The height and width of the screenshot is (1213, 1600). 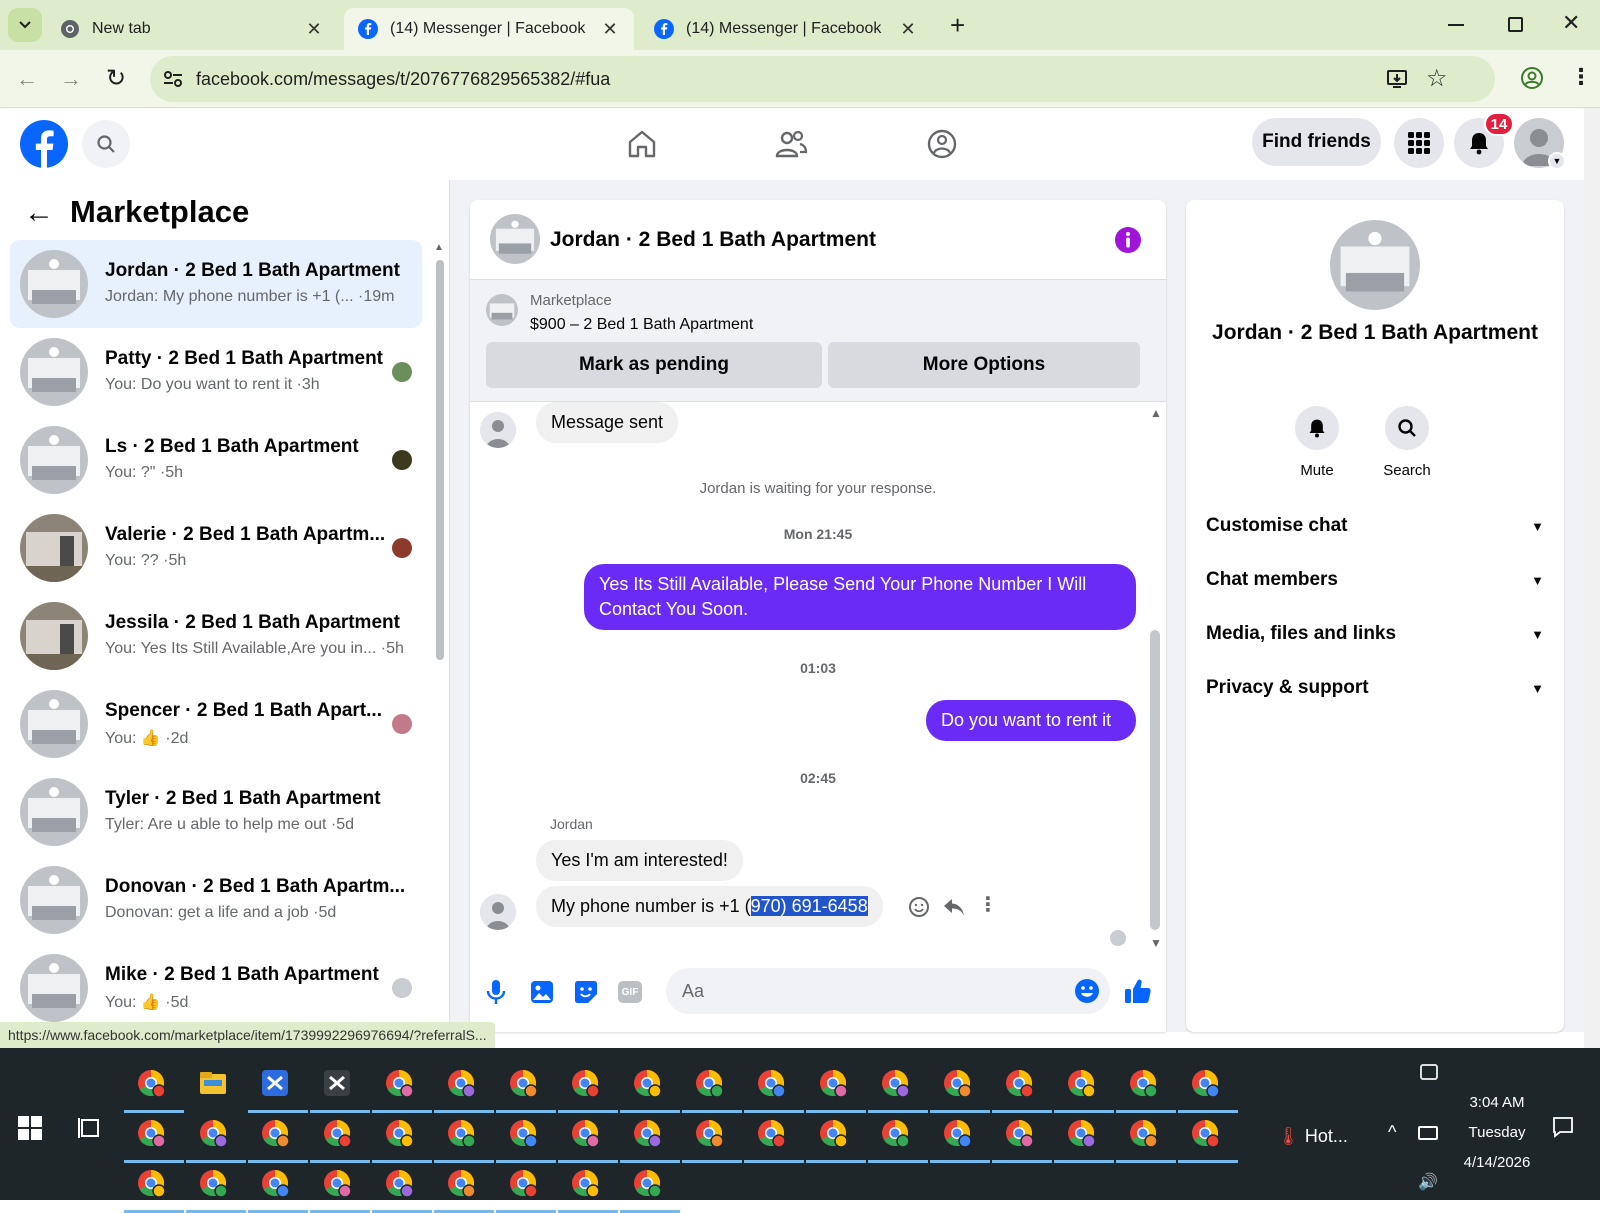 I want to click on facebook-logo-icon, so click(x=44, y=144).